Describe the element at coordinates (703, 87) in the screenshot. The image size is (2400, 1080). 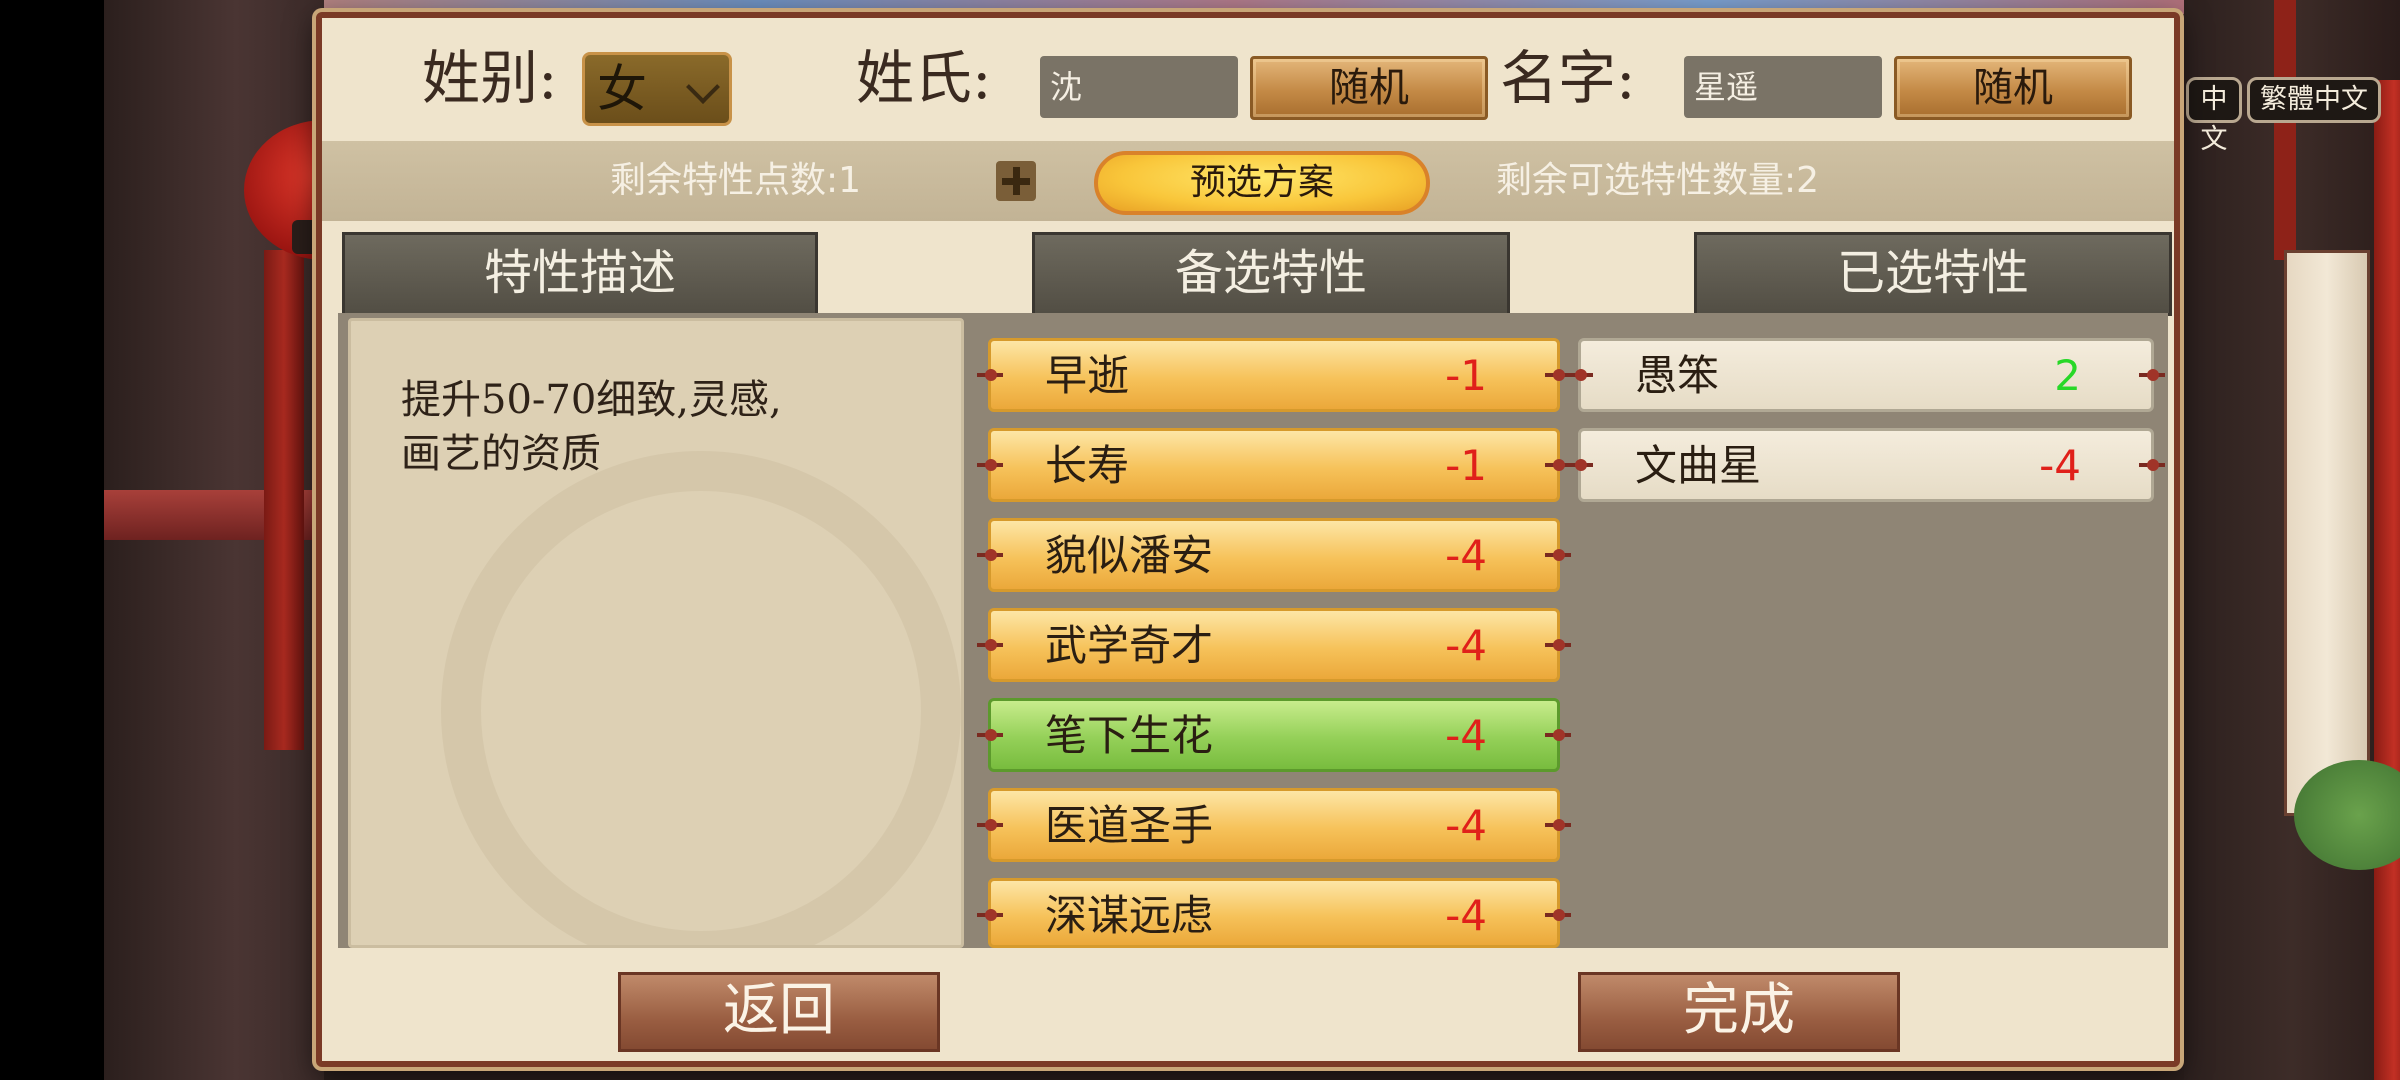
I see `chevron-down-icon` at that location.